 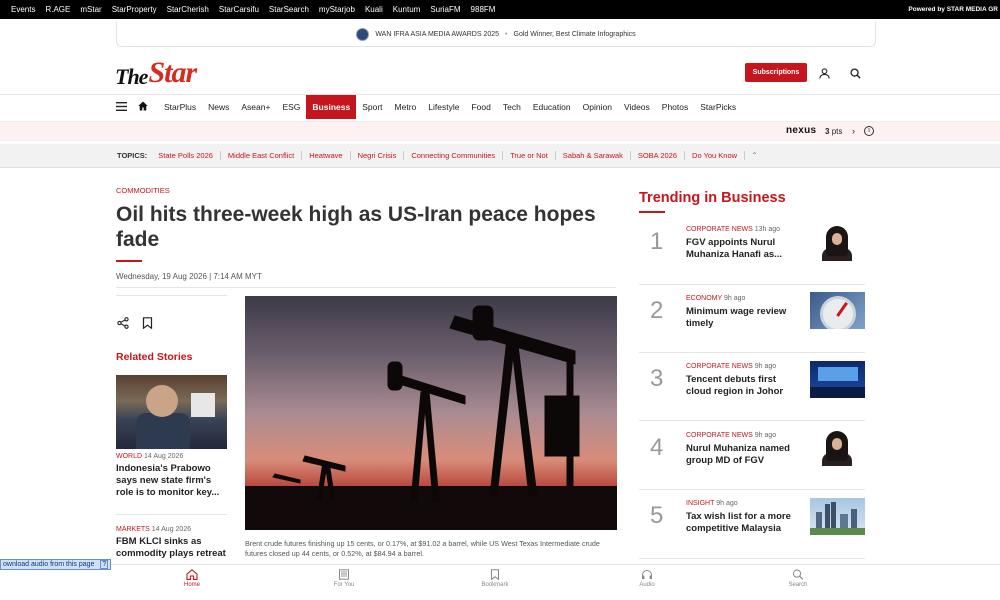 What do you see at coordinates (715, 298) in the screenshot?
I see `trending-category: ECONOMY 9h ago` at bounding box center [715, 298].